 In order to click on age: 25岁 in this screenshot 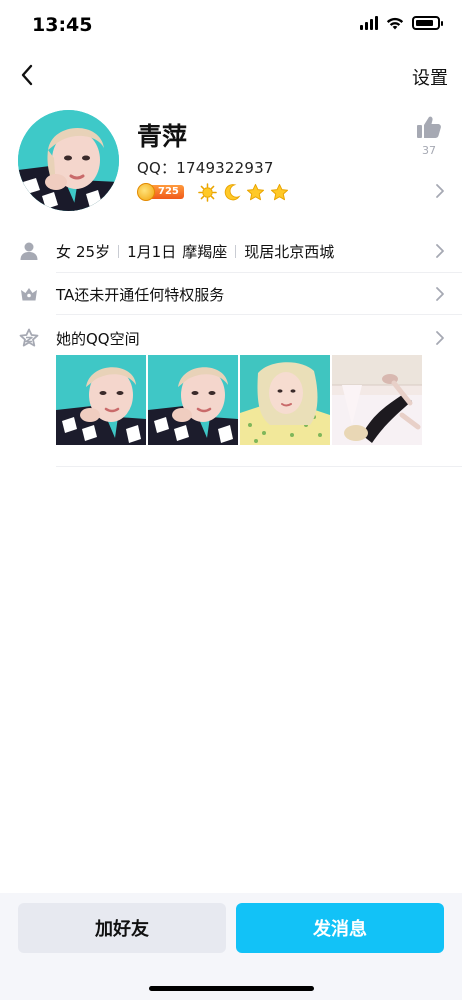, I will do `click(93, 252)`.